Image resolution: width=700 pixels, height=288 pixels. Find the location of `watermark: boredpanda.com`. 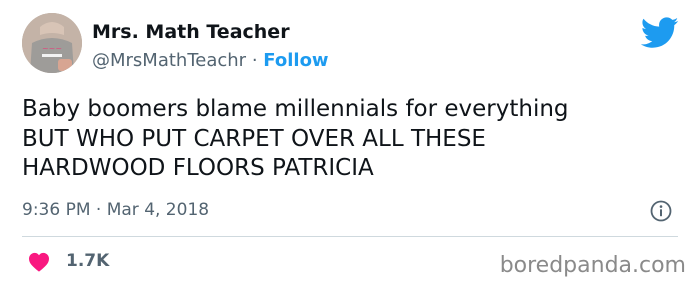

watermark: boredpanda.com is located at coordinates (592, 265).